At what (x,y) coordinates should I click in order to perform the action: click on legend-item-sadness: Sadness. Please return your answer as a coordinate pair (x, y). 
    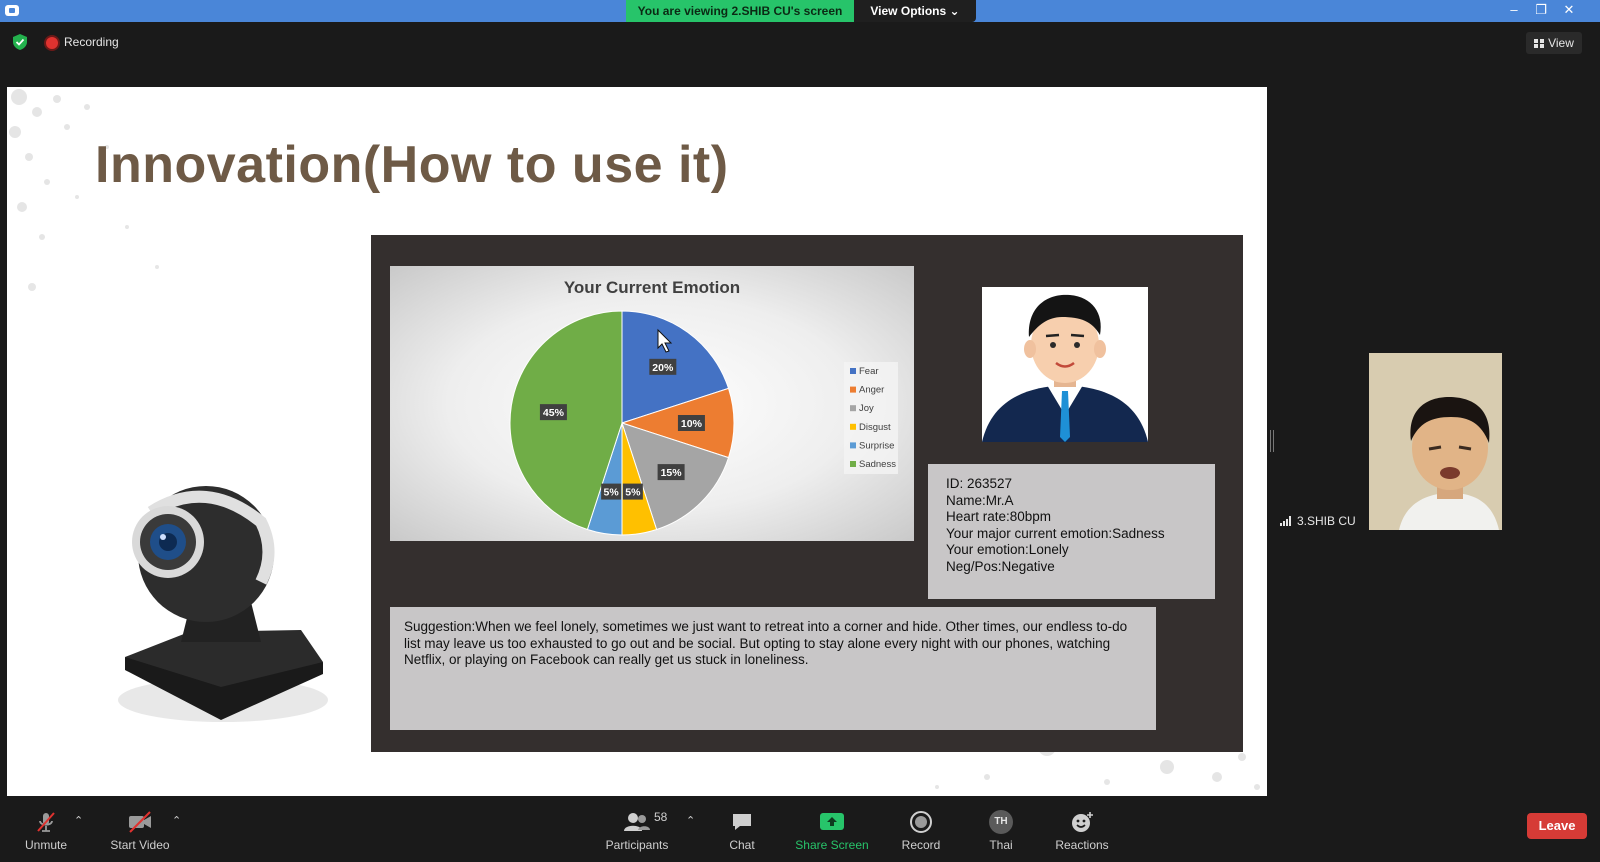
    Looking at the image, I should click on (877, 464).